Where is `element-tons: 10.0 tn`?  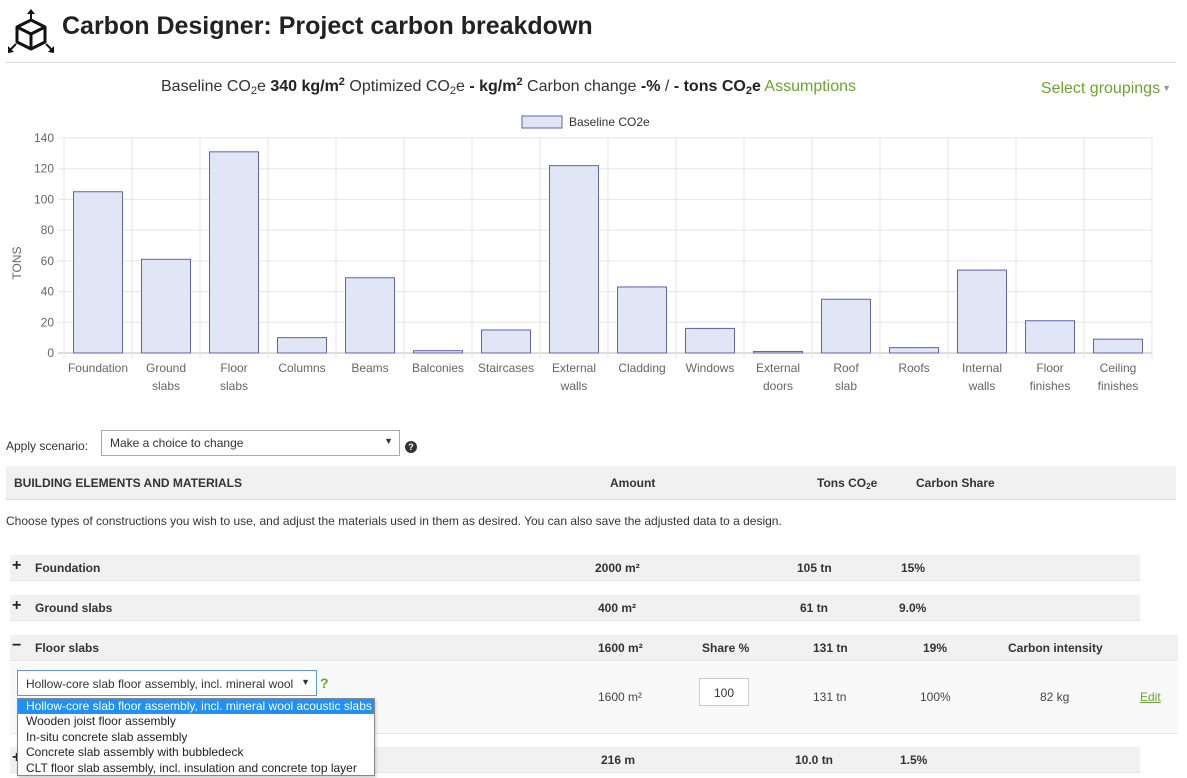 element-tons: 10.0 tn is located at coordinates (814, 760).